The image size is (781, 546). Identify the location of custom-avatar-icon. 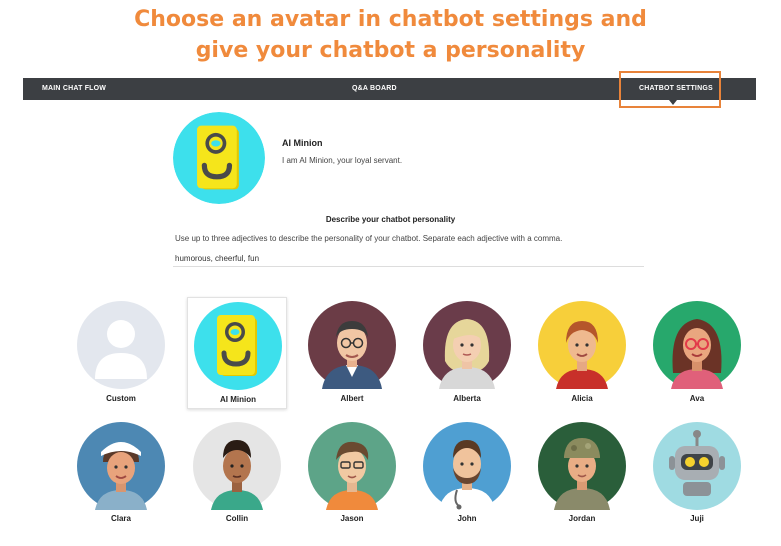
(121, 345).